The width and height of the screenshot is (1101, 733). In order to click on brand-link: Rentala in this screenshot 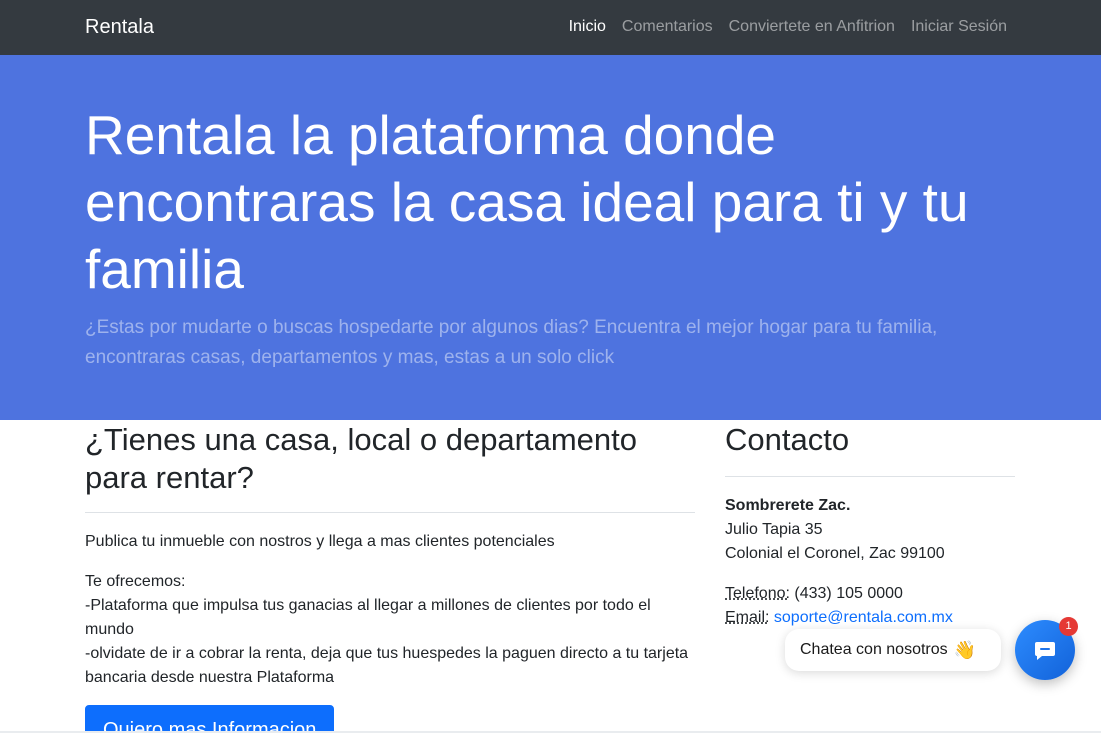, I will do `click(119, 27)`.